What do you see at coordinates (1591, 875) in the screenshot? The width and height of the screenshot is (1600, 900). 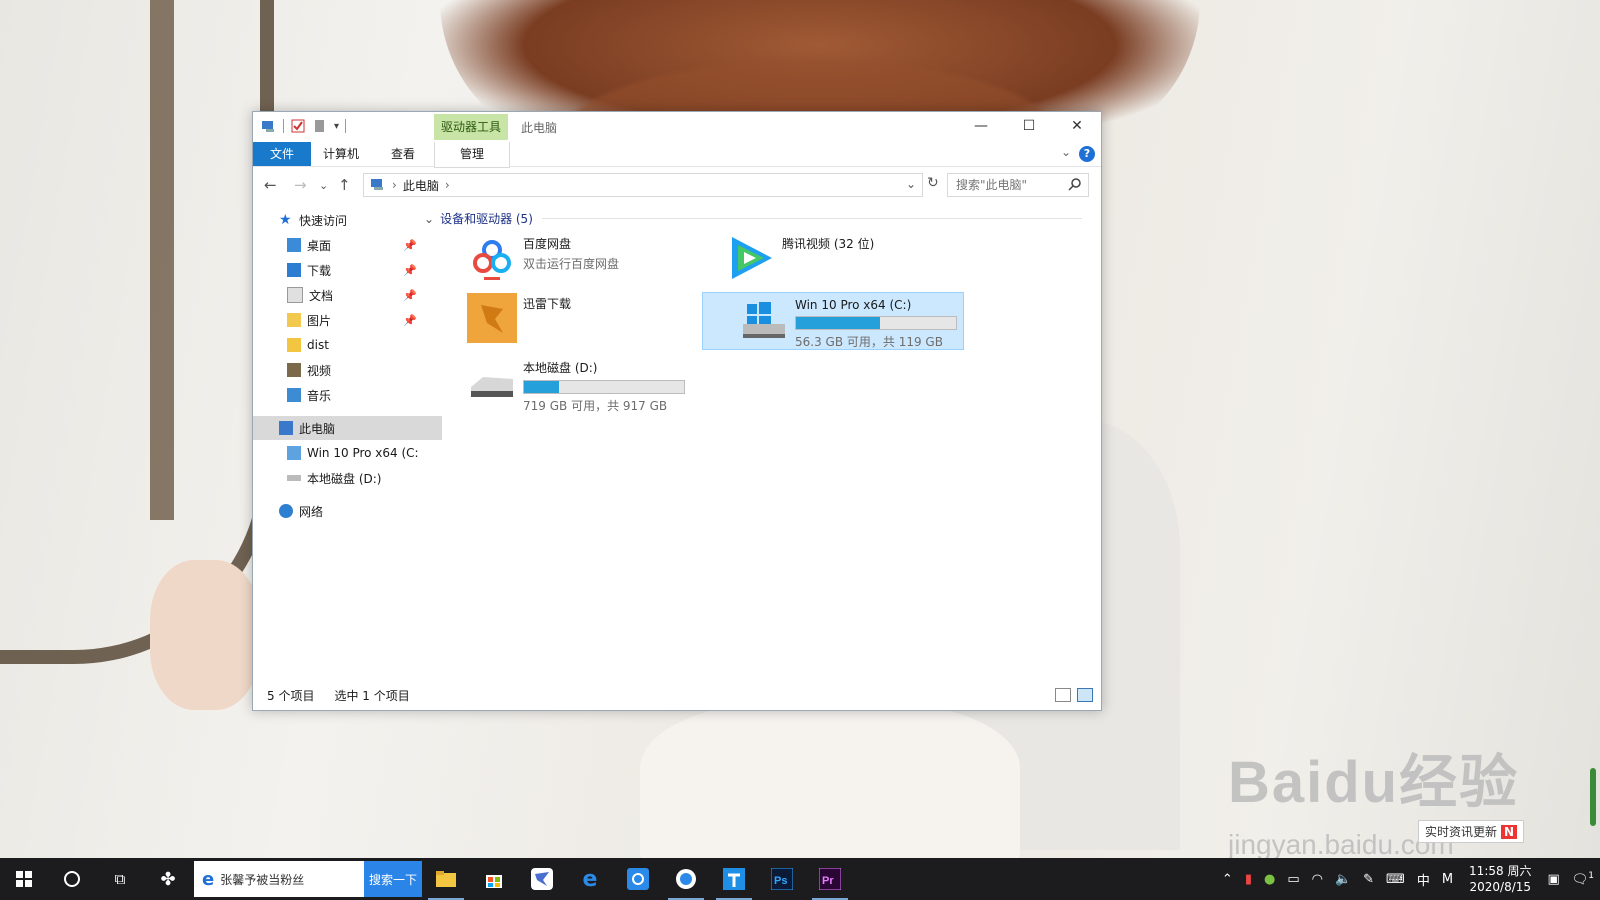 I see `notification-count: 1` at bounding box center [1591, 875].